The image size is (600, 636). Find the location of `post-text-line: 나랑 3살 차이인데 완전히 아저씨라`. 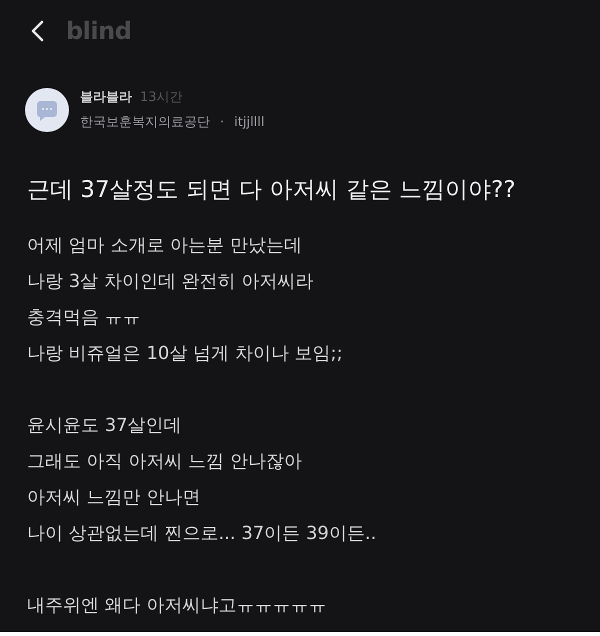

post-text-line: 나랑 3살 차이인데 완전히 아저씨라 is located at coordinates (170, 282).